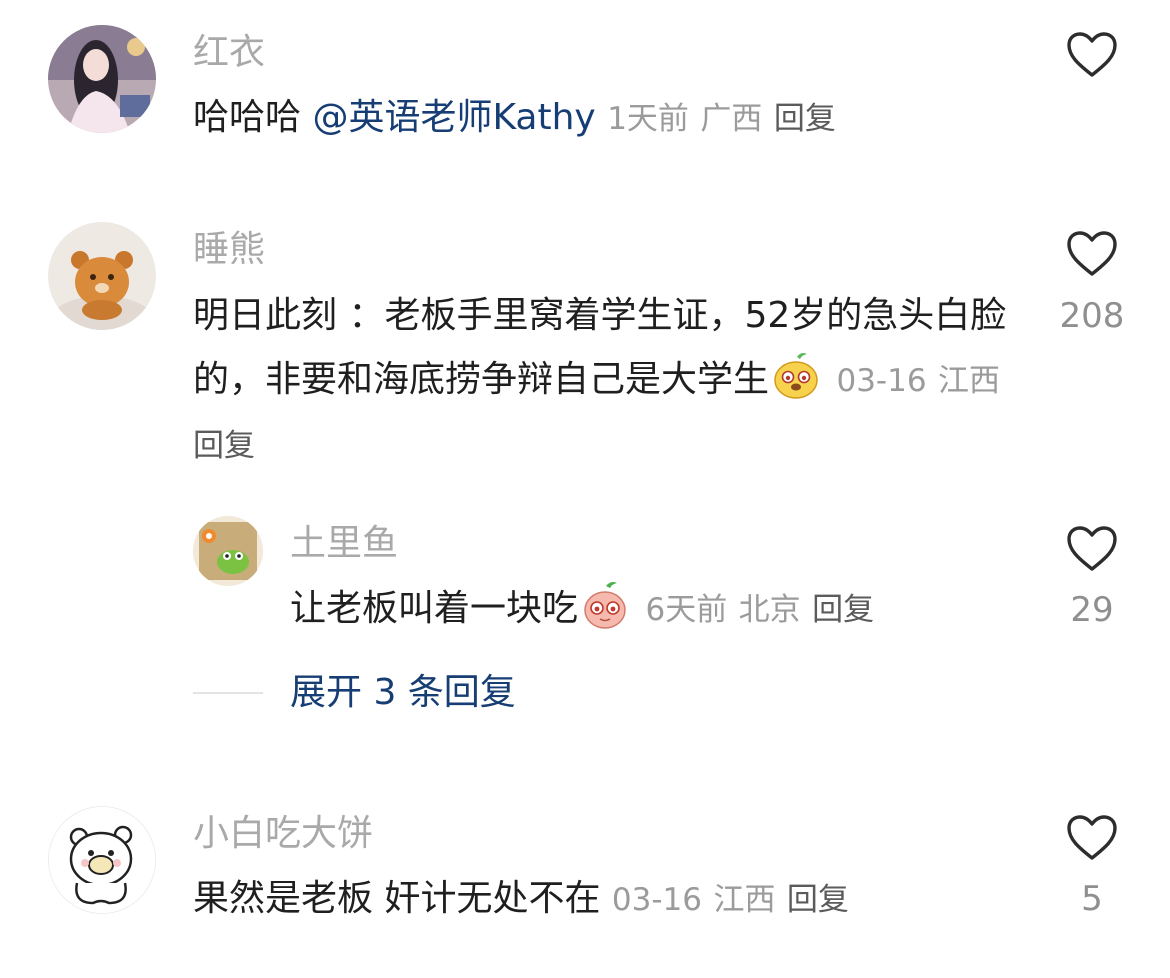 The image size is (1170, 978). Describe the element at coordinates (1092, 316) in the screenshot. I see `like-count: 208` at that location.